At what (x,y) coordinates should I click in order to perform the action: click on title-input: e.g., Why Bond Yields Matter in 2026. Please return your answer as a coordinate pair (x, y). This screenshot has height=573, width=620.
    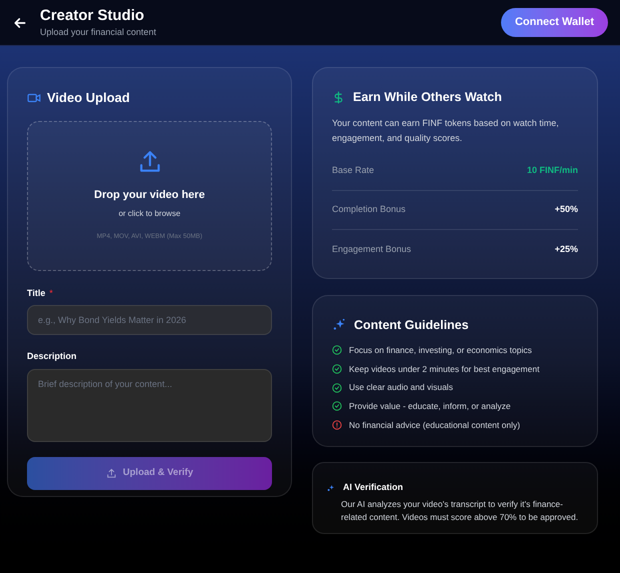
    Looking at the image, I should click on (149, 320).